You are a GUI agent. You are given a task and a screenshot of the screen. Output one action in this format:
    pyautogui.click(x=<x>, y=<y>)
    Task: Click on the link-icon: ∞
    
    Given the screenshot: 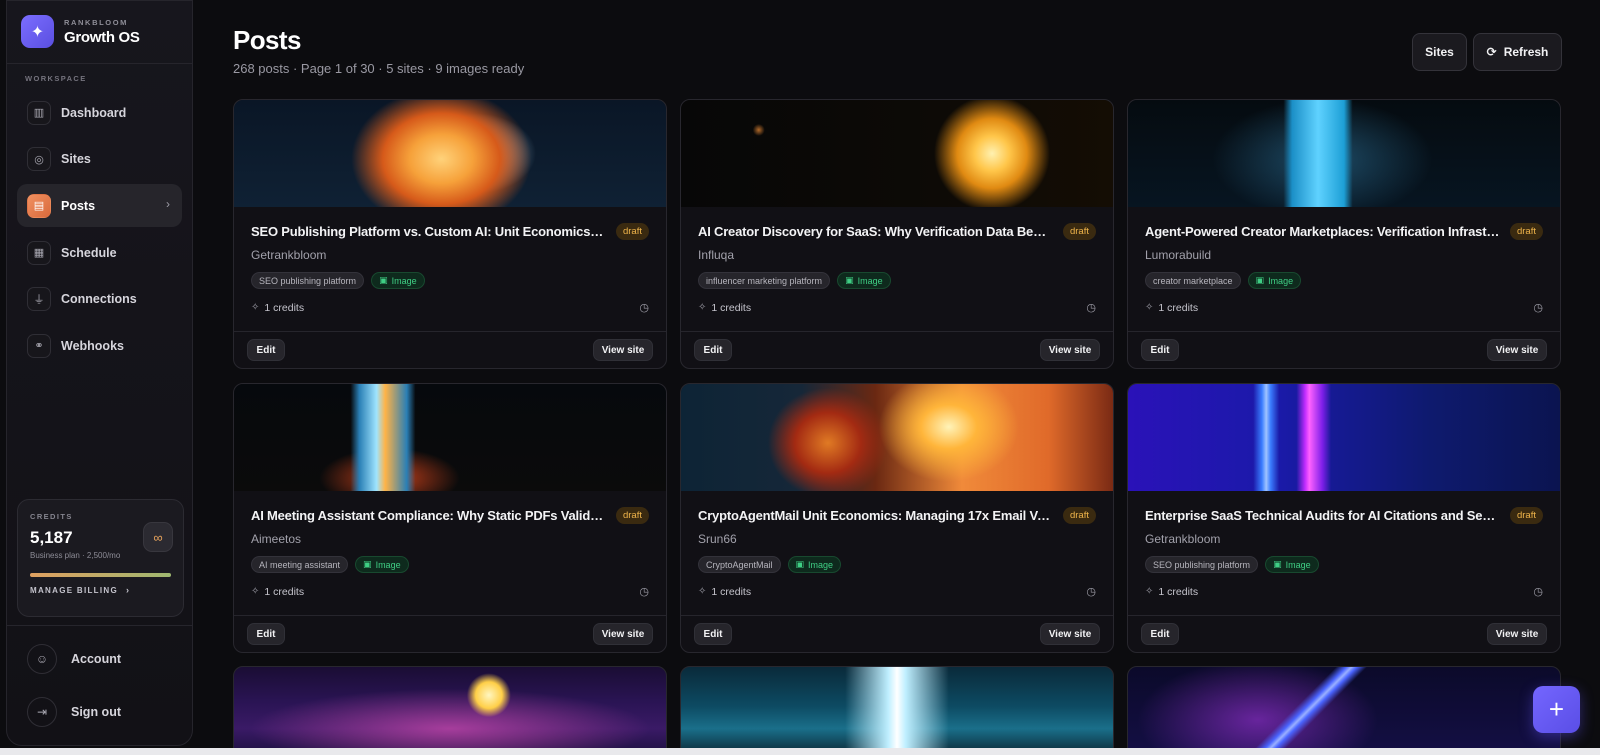 What is the action you would take?
    pyautogui.click(x=158, y=537)
    